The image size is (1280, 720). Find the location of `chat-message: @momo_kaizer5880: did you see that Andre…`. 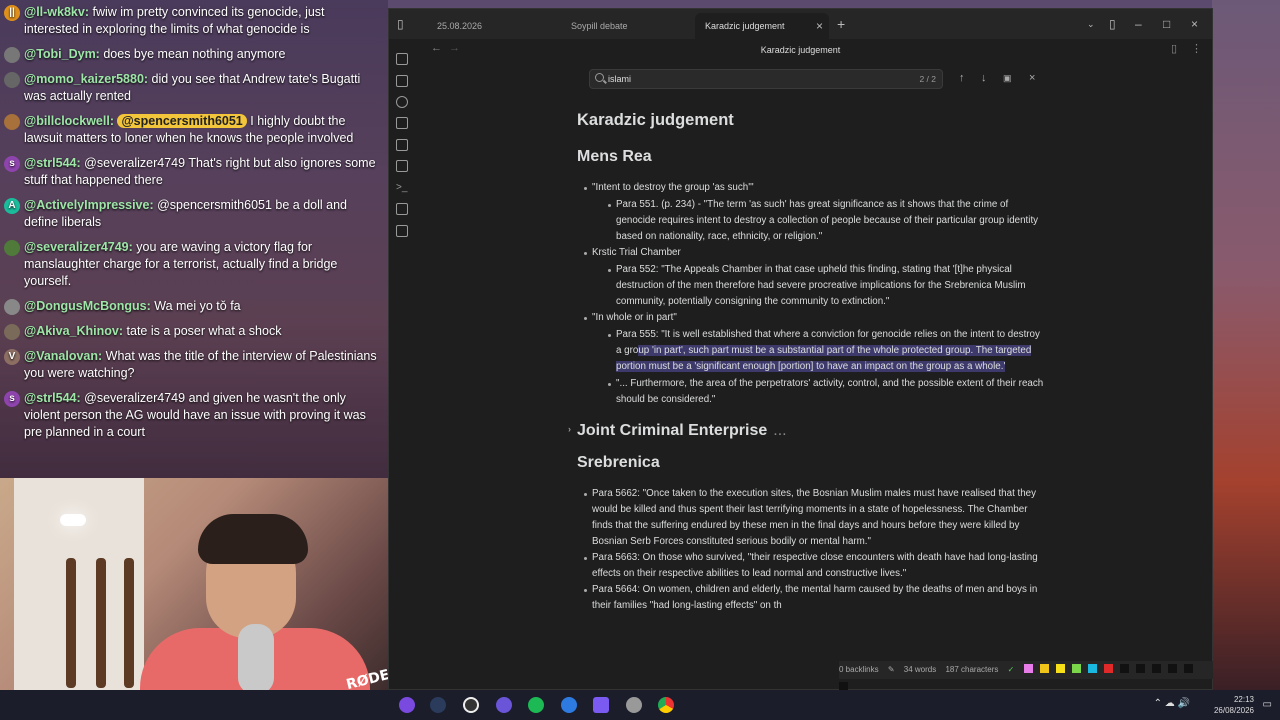

chat-message: @momo_kaizer5880: did you see that Andre… is located at coordinates (194, 88).